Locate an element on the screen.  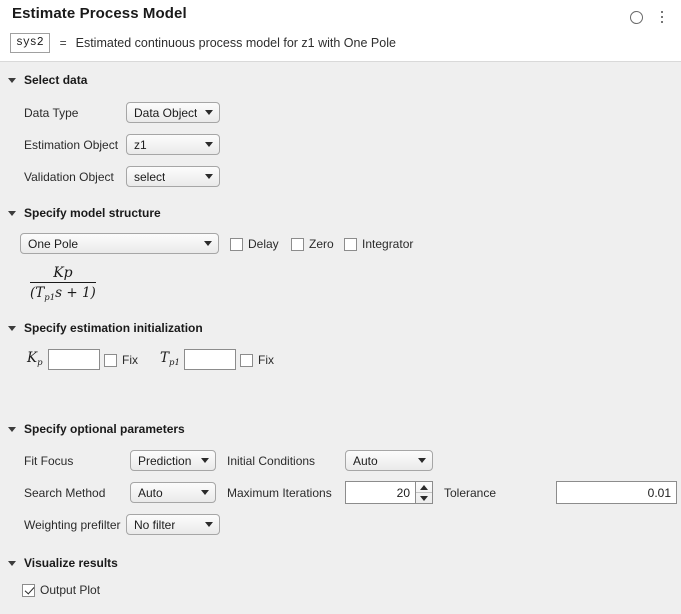
label-weighting-prefilter: Weighting prefilter is located at coordinates (72, 525).